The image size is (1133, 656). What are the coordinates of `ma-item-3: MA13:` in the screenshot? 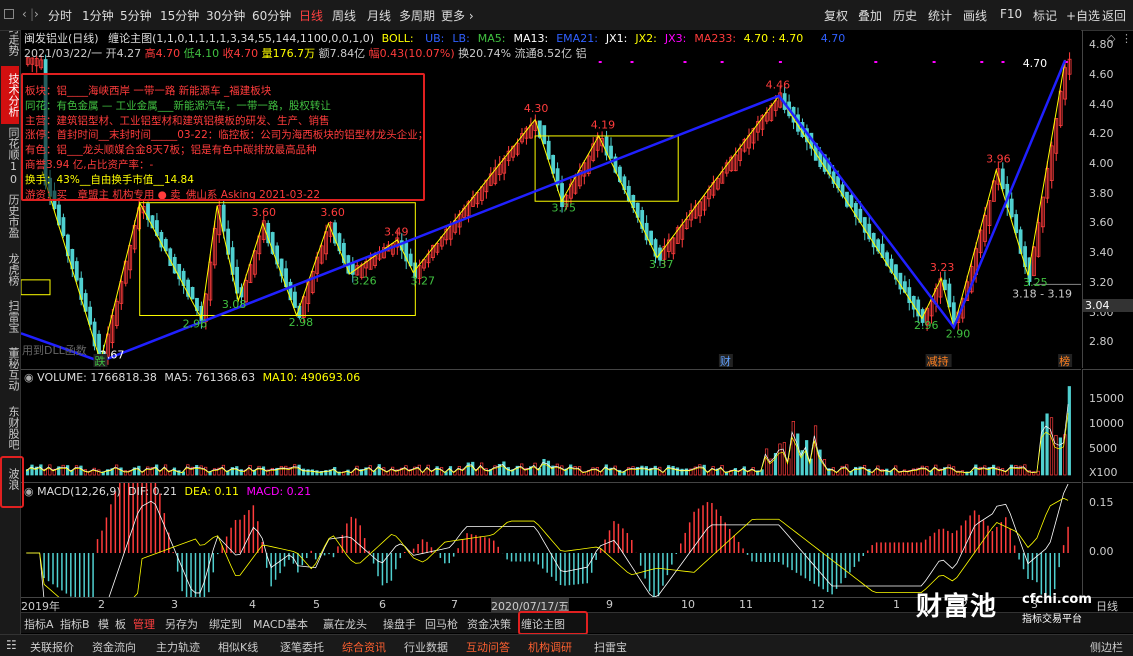 It's located at (531, 38).